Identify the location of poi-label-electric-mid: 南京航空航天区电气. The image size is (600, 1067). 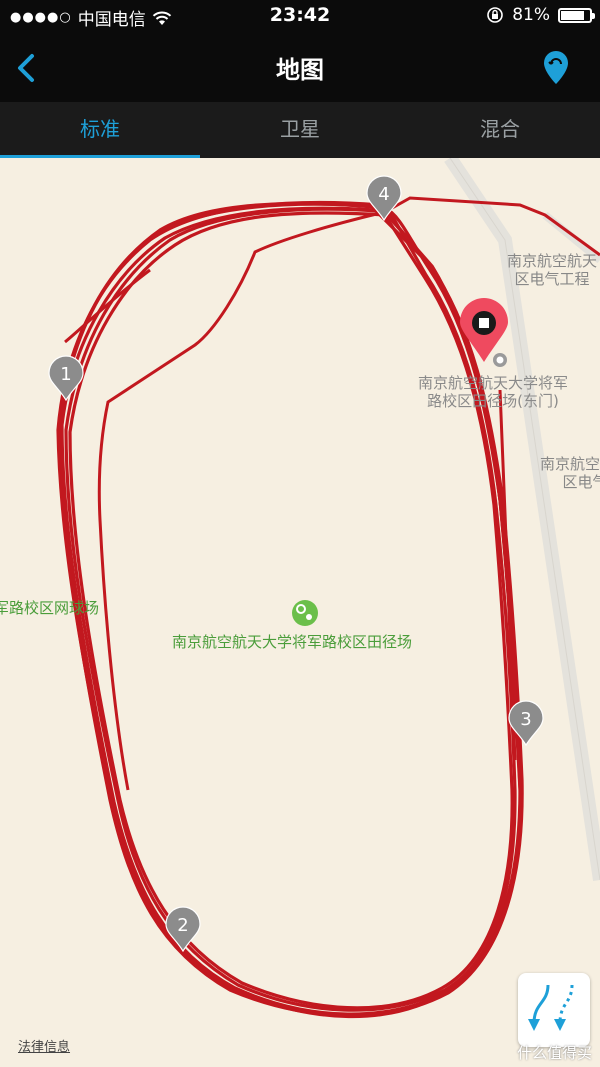
(570, 473).